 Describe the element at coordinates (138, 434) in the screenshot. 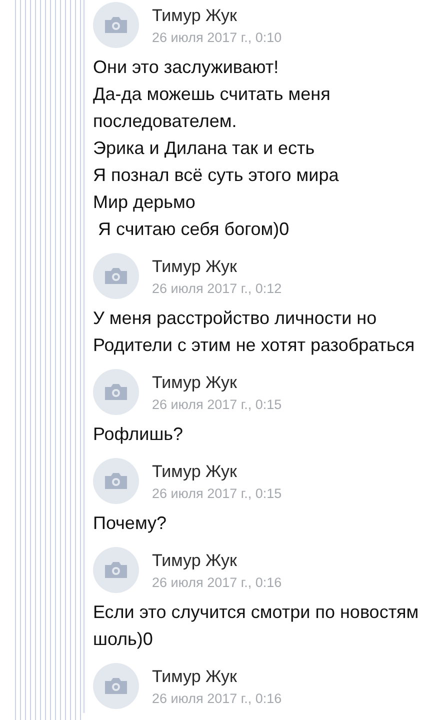

I see `message-text: Рофлишь?` at that location.